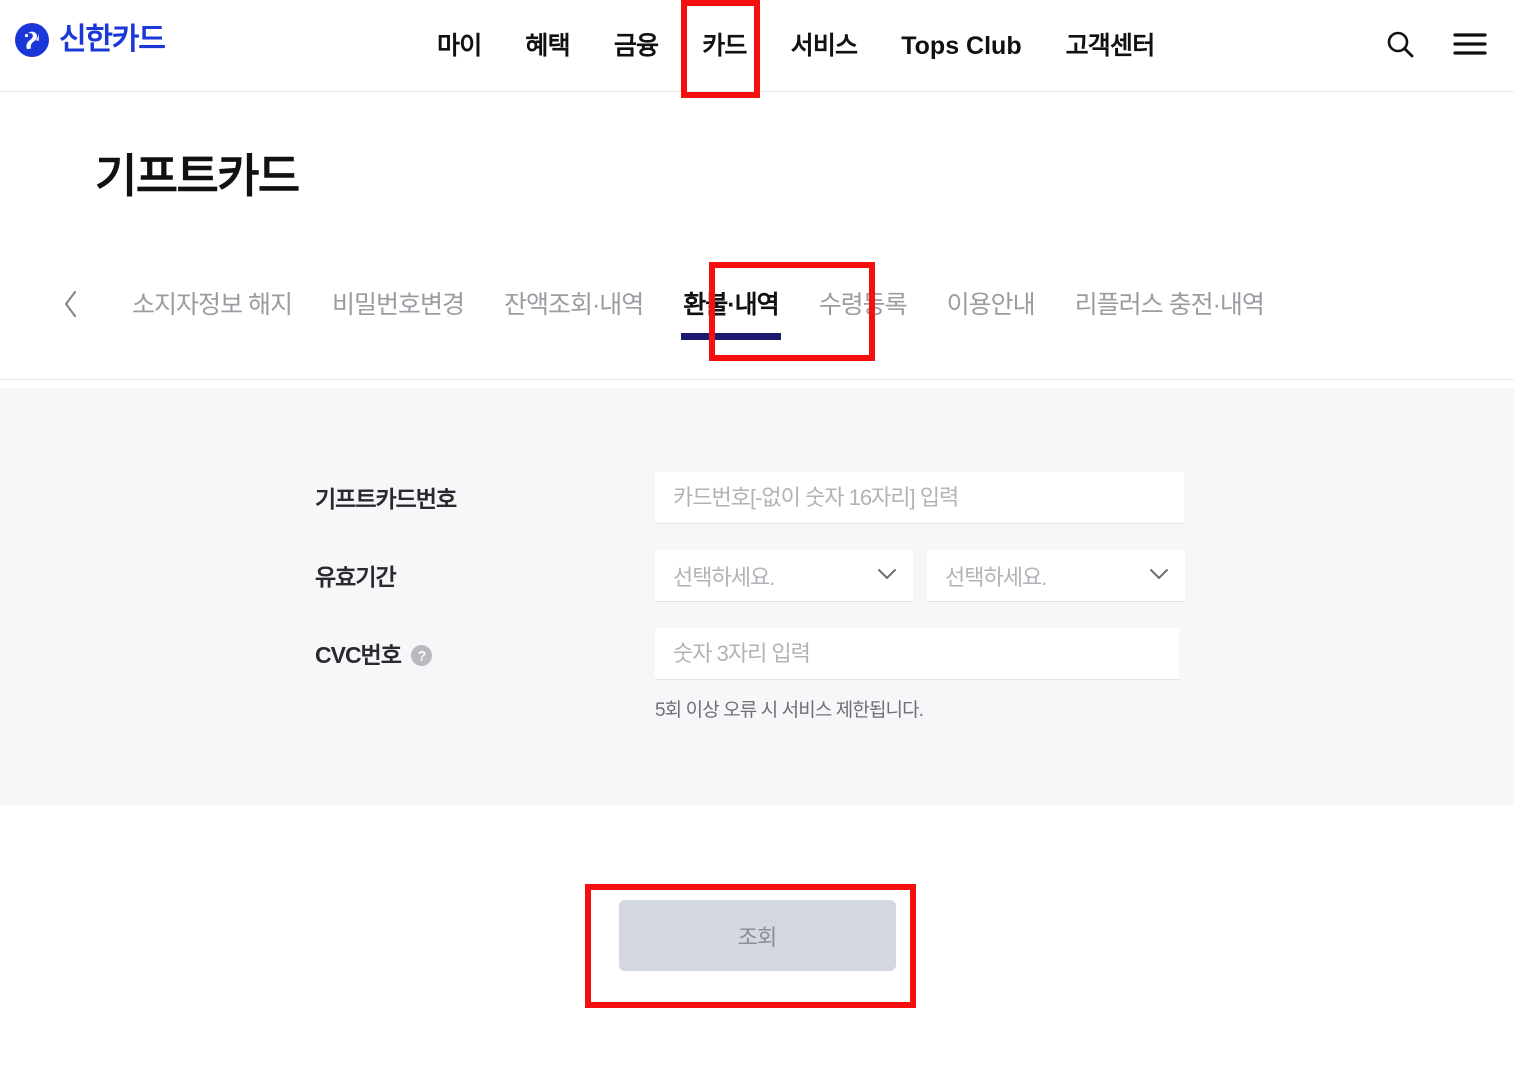 The height and width of the screenshot is (1074, 1514). What do you see at coordinates (996, 577) in the screenshot?
I see `expiry-year-value: 선택하세요.` at bounding box center [996, 577].